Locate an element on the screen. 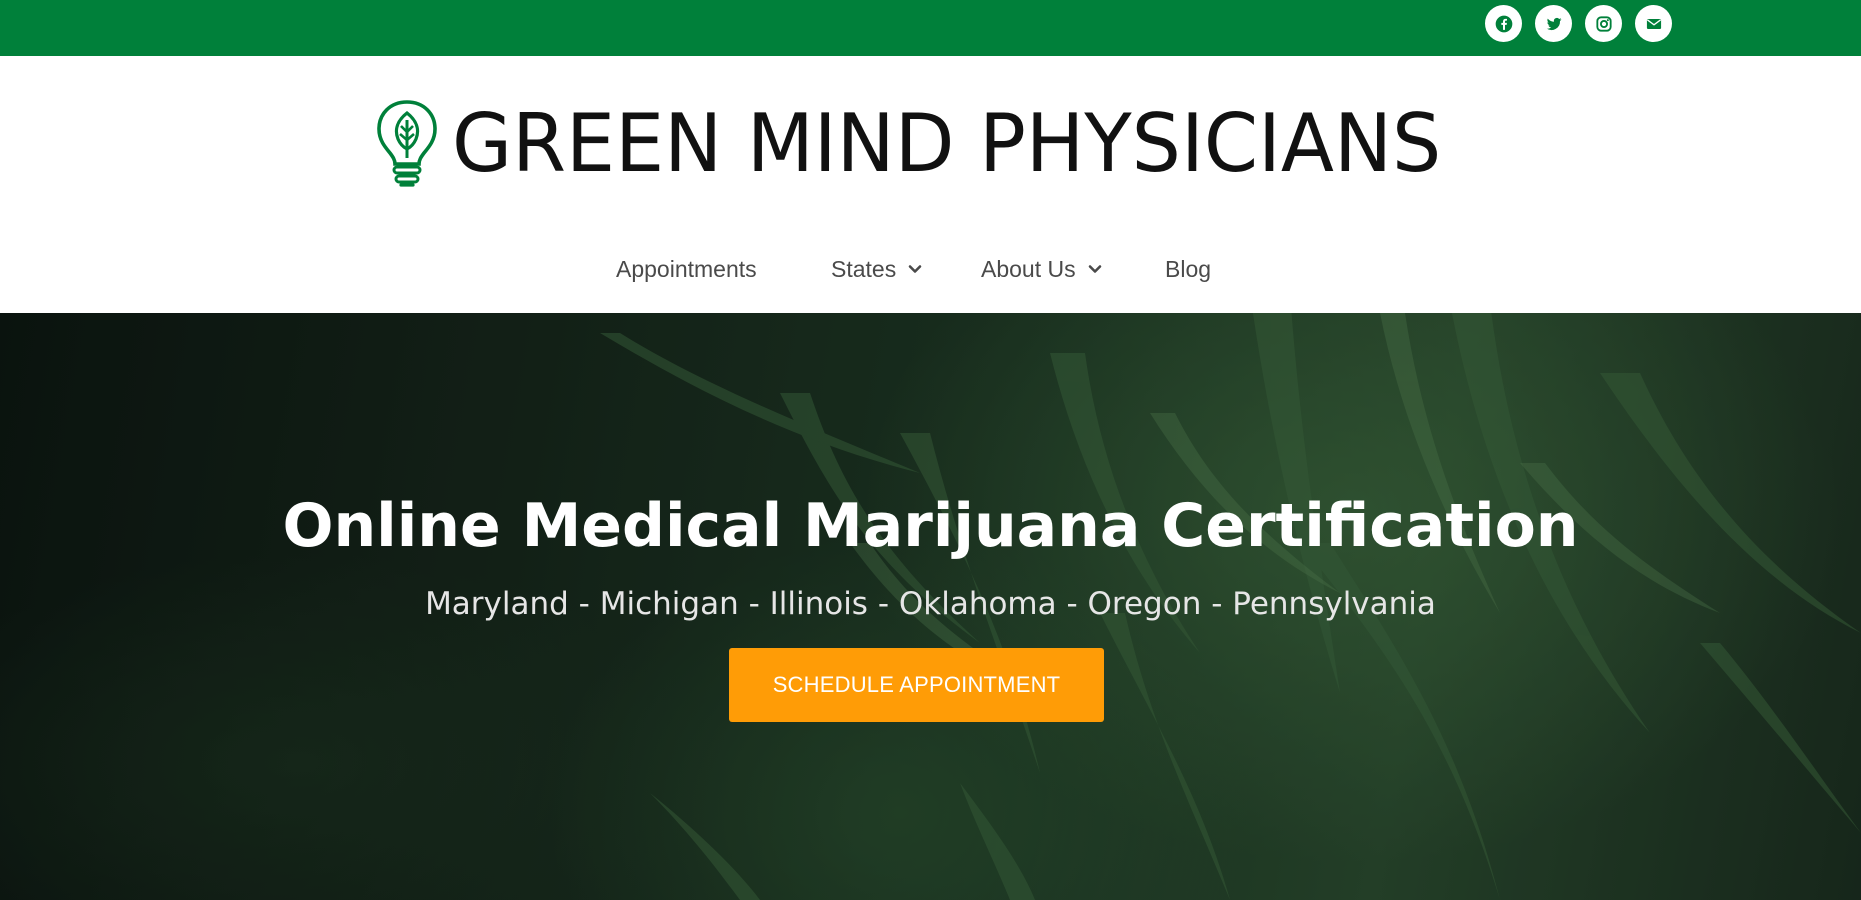 This screenshot has height=900, width=1861. nav-item-appointments: Appointments is located at coordinates (686, 269).